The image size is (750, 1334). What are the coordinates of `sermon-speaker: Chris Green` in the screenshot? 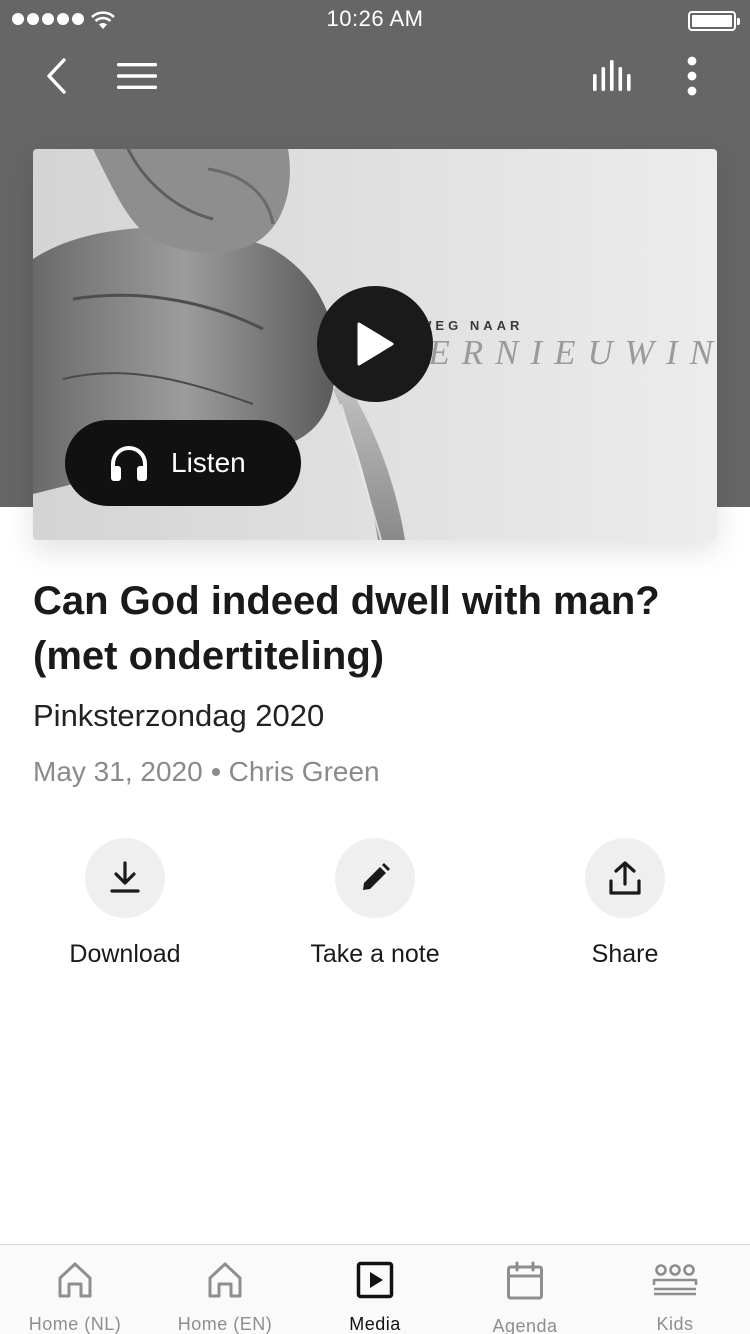 It's located at (304, 772).